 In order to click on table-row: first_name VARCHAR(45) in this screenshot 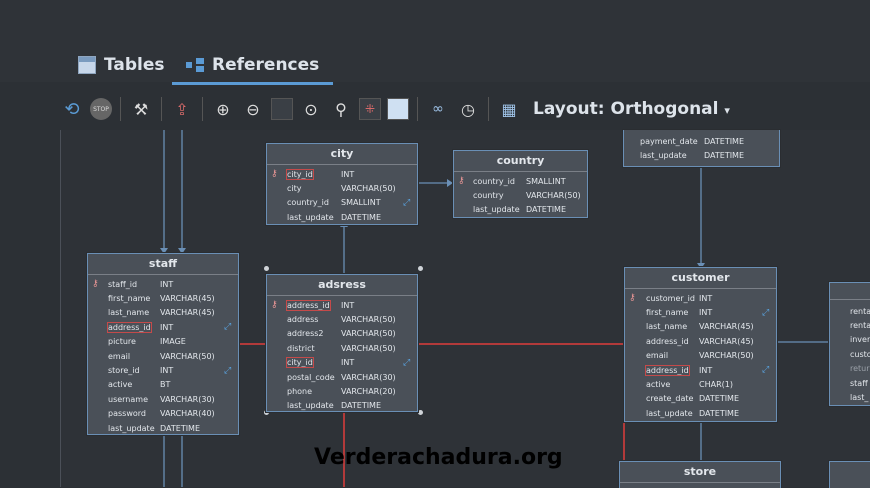, I will do `click(163, 298)`.